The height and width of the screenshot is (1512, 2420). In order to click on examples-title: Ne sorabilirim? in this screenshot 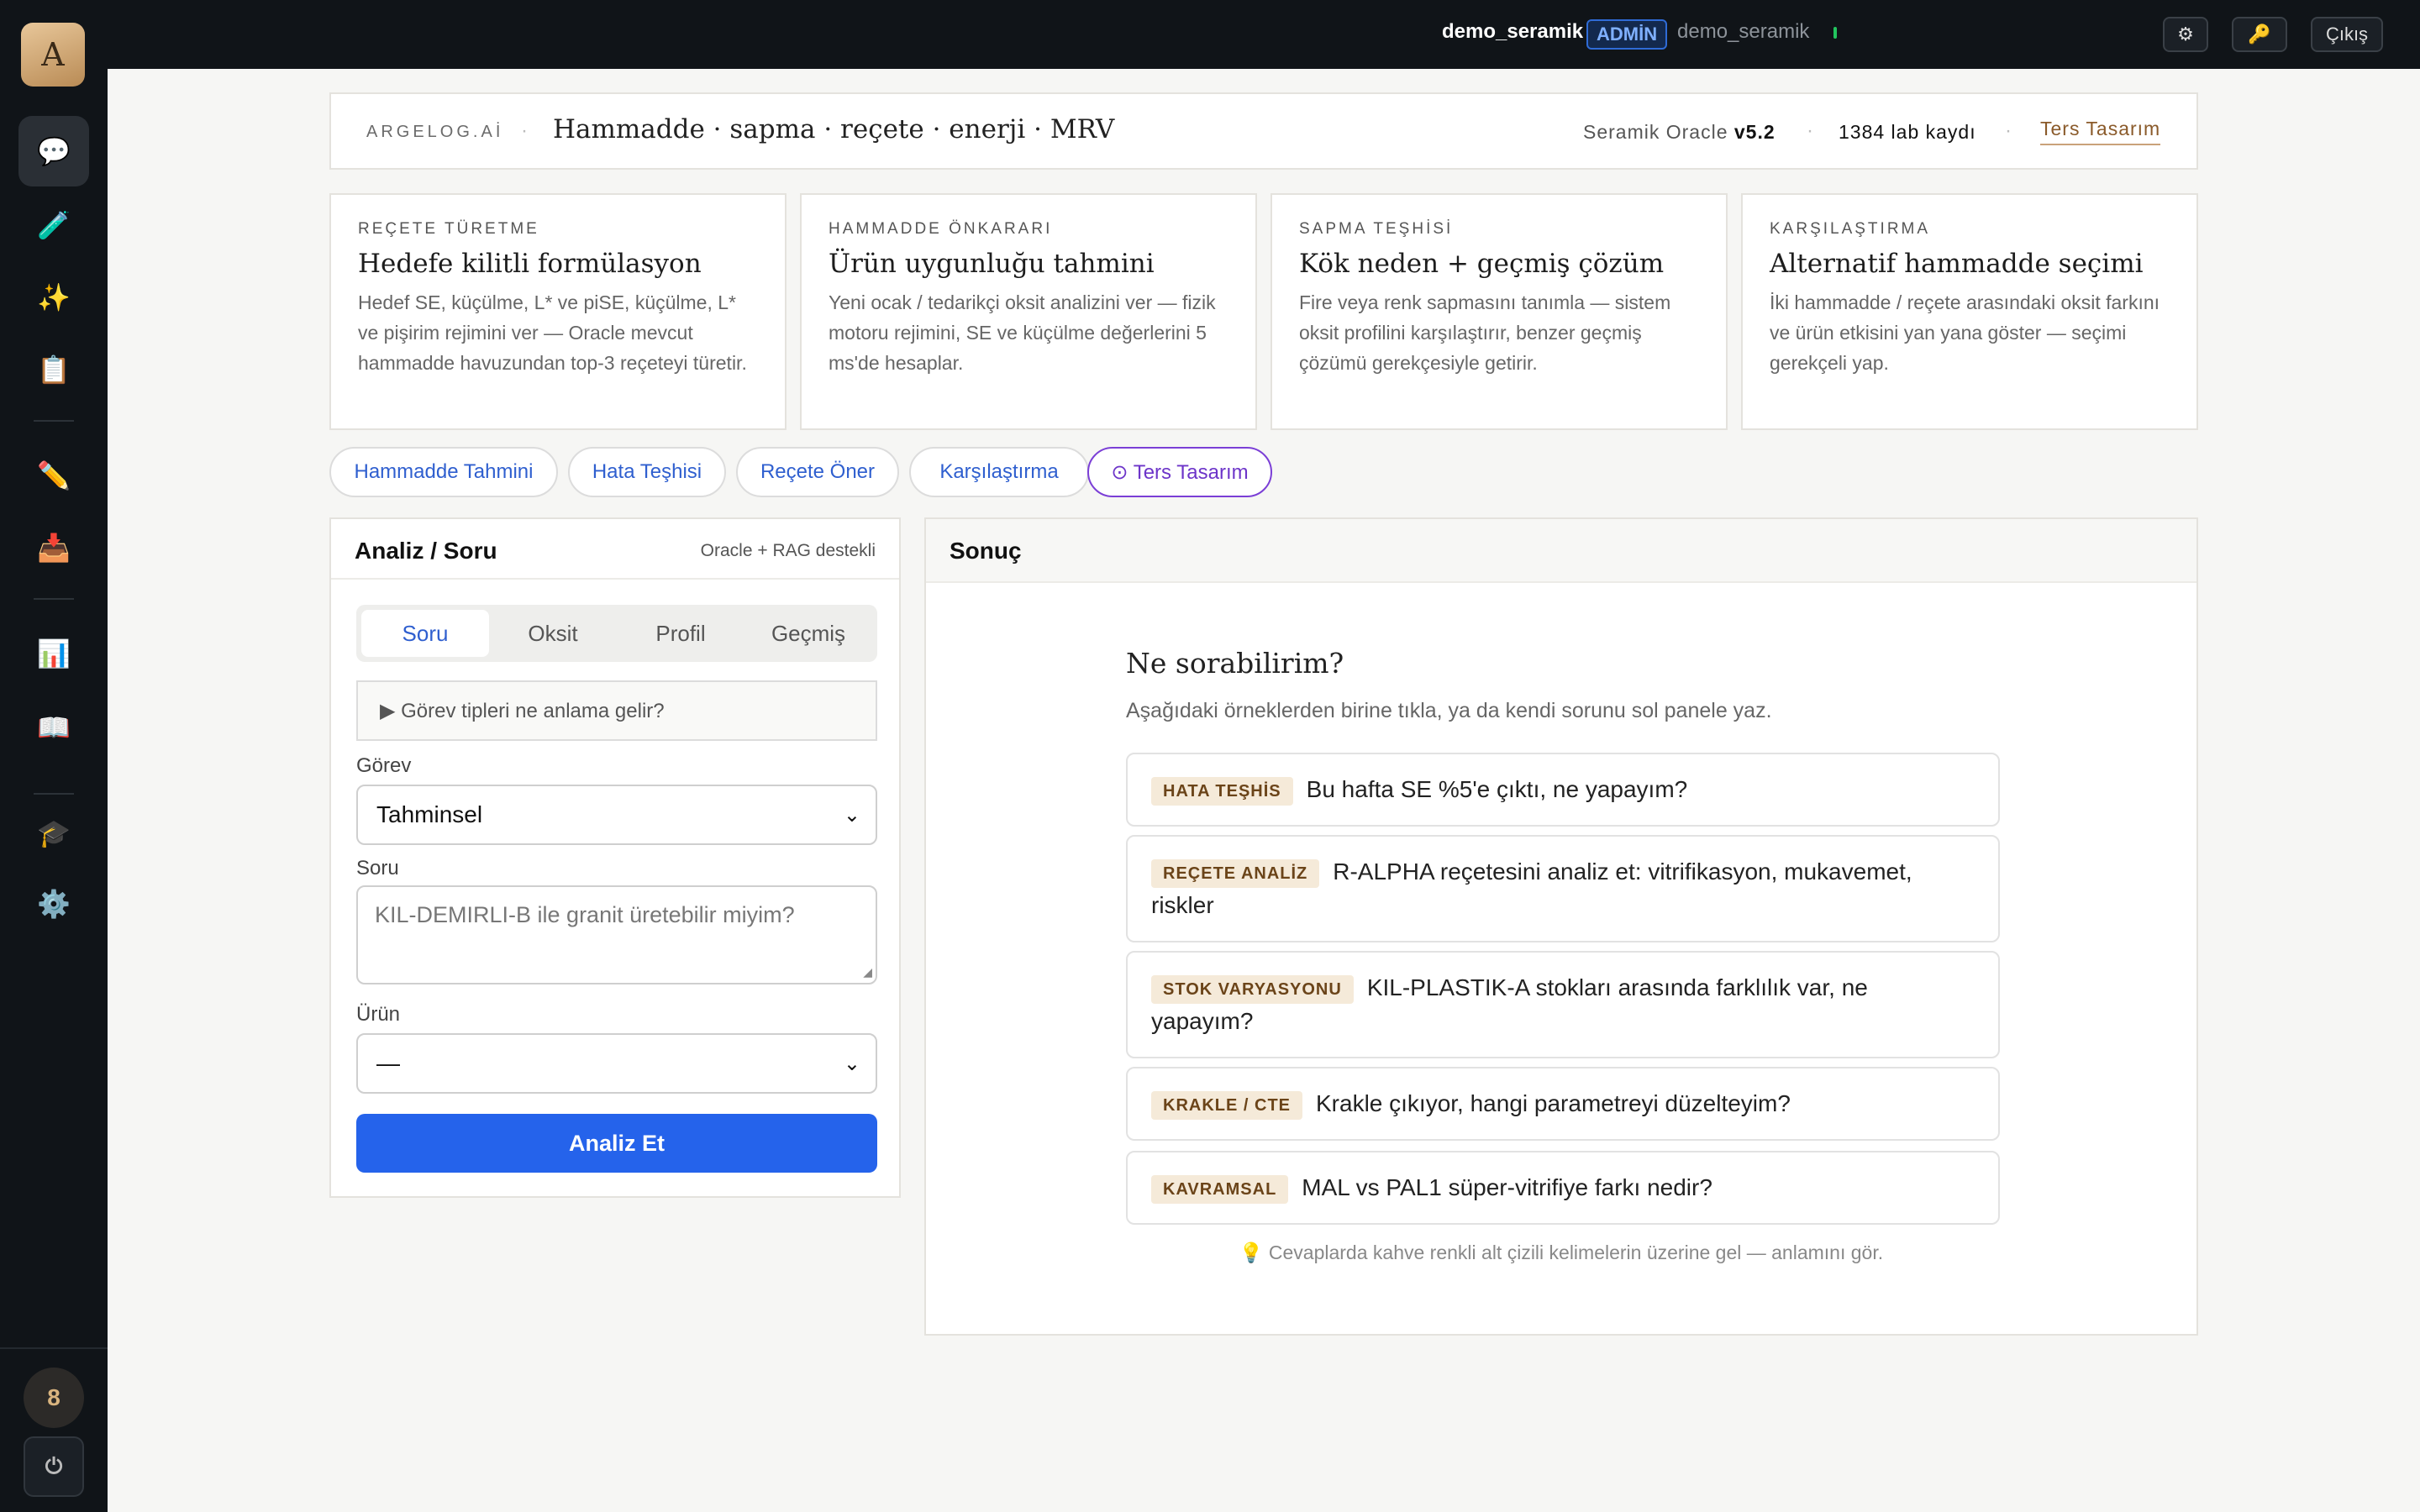, I will do `click(1235, 663)`.